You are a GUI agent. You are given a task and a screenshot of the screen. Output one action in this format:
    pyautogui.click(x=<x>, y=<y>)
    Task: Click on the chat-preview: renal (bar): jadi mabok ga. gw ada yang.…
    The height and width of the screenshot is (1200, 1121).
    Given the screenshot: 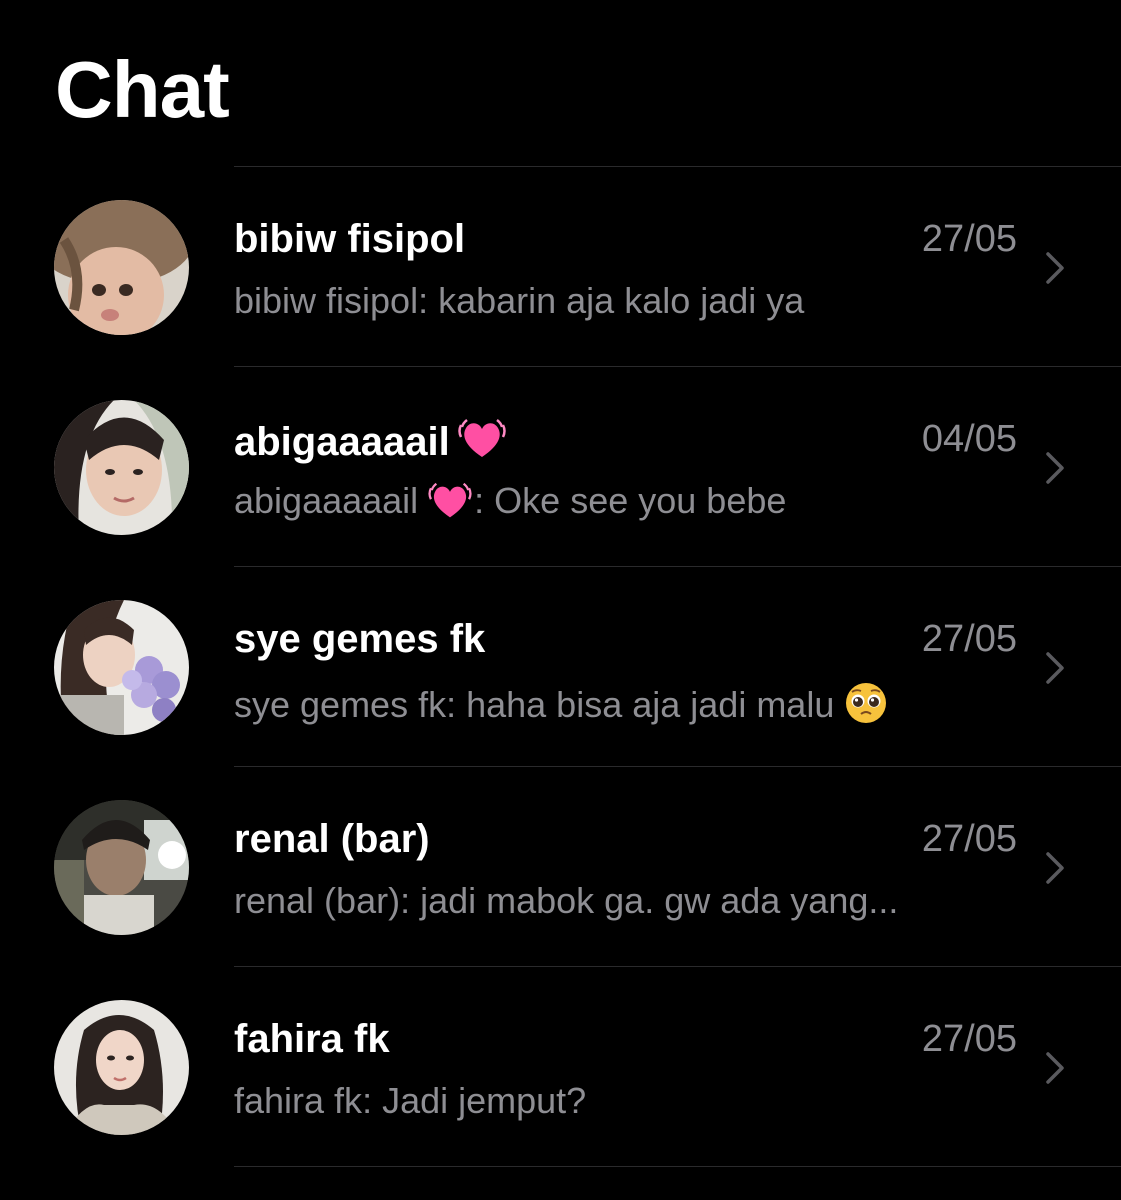 What is the action you would take?
    pyautogui.click(x=629, y=901)
    